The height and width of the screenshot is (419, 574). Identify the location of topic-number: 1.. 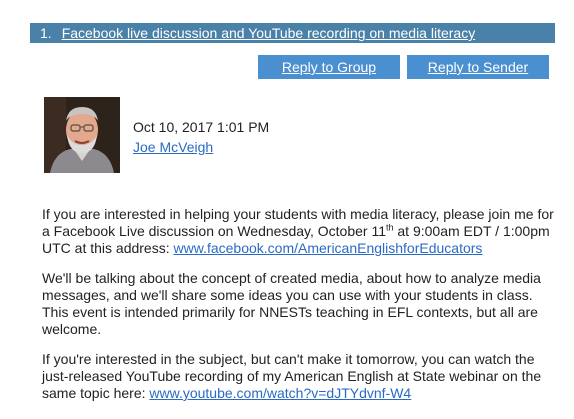
(46, 33).